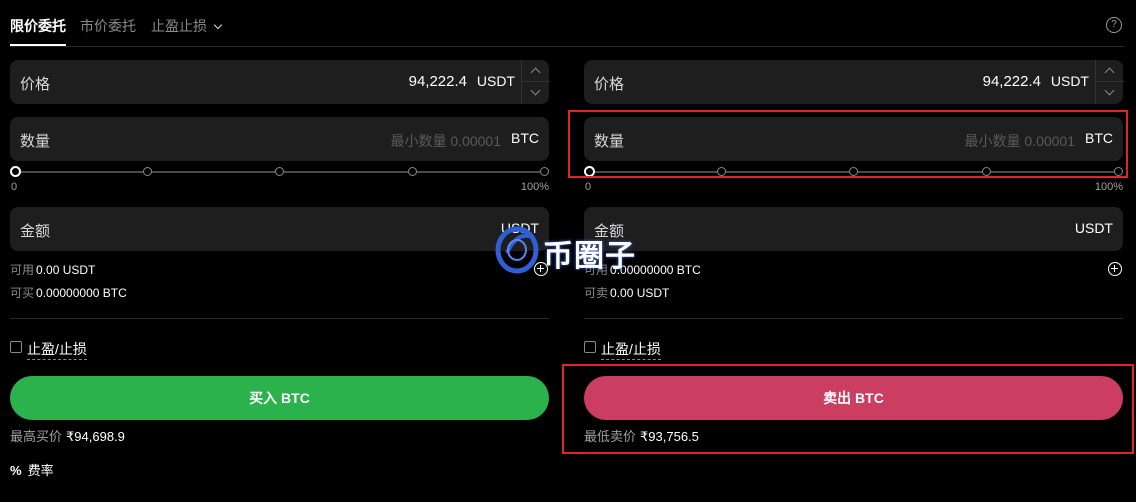 Image resolution: width=1136 pixels, height=502 pixels. I want to click on sell-available-value: 0.00000000 BTC, so click(655, 270).